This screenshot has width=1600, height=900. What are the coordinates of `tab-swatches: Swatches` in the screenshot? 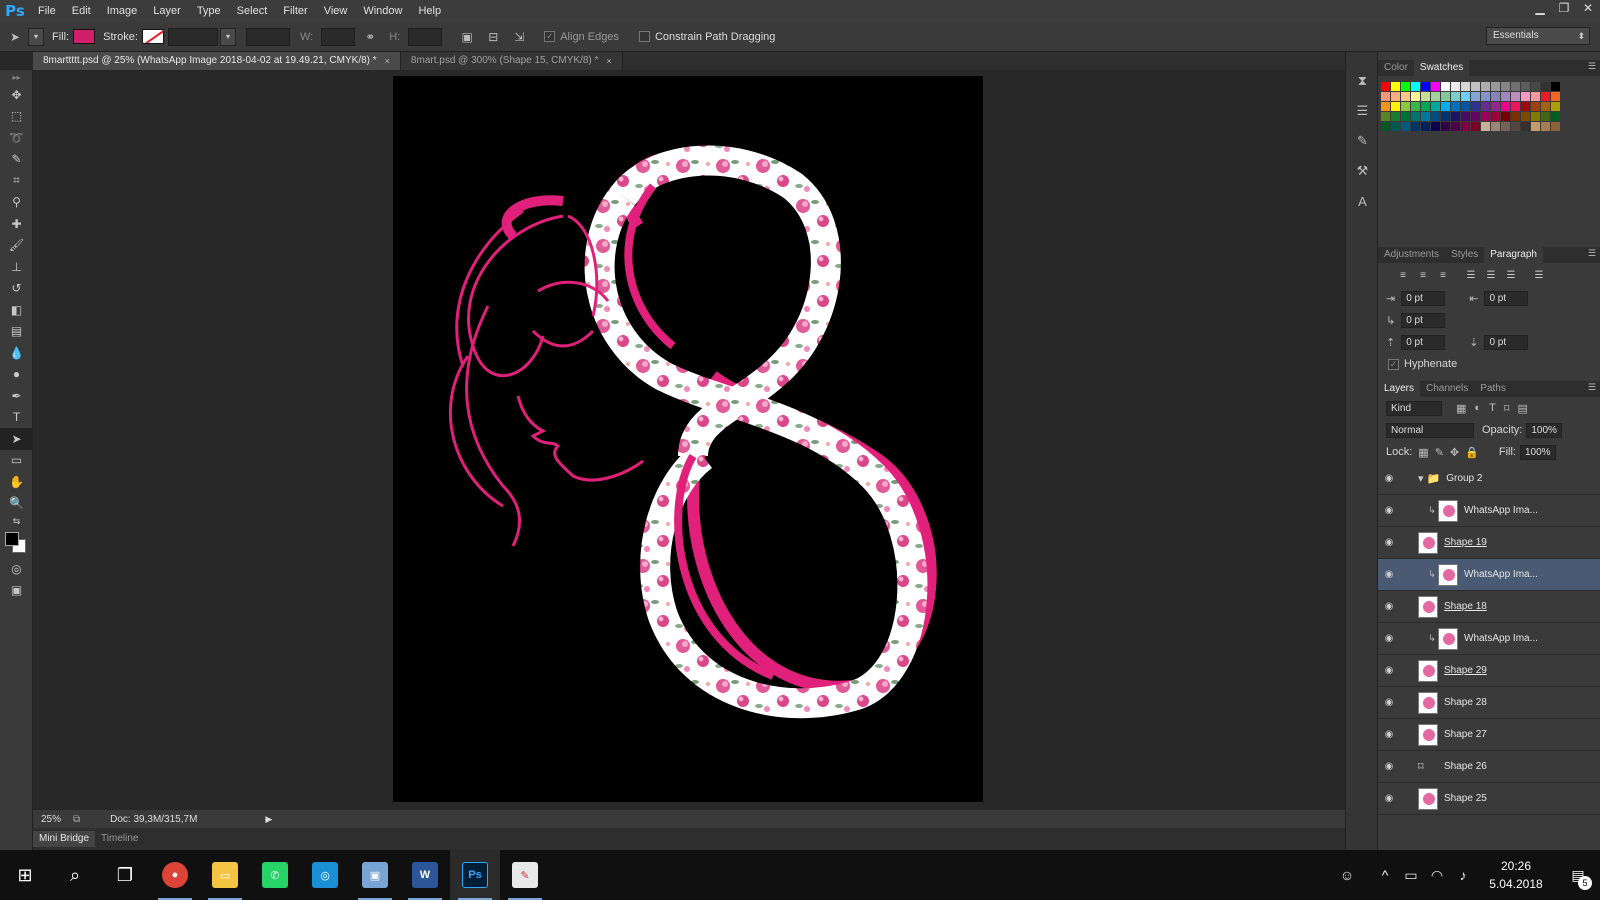 It's located at (1441, 68).